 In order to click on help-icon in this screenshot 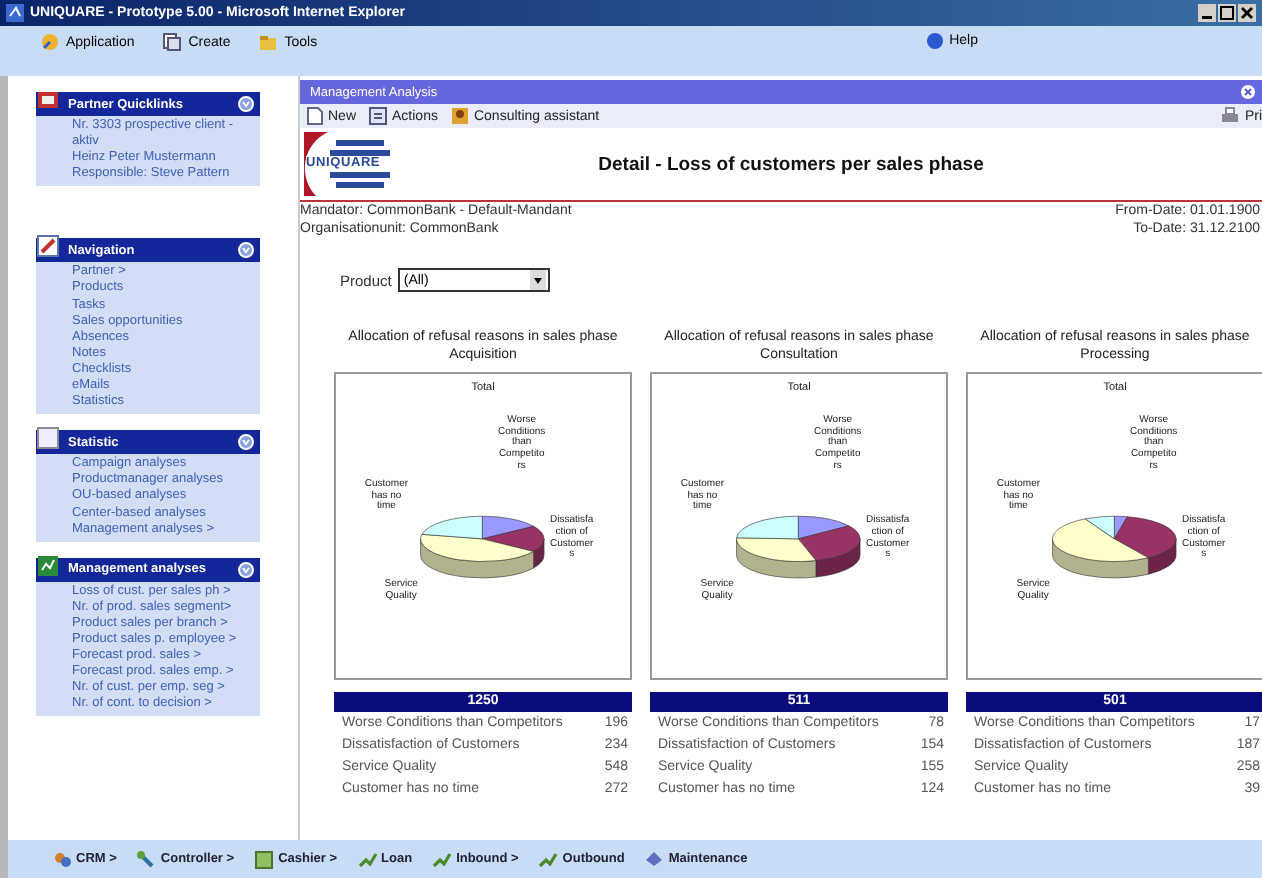, I will do `click(934, 41)`.